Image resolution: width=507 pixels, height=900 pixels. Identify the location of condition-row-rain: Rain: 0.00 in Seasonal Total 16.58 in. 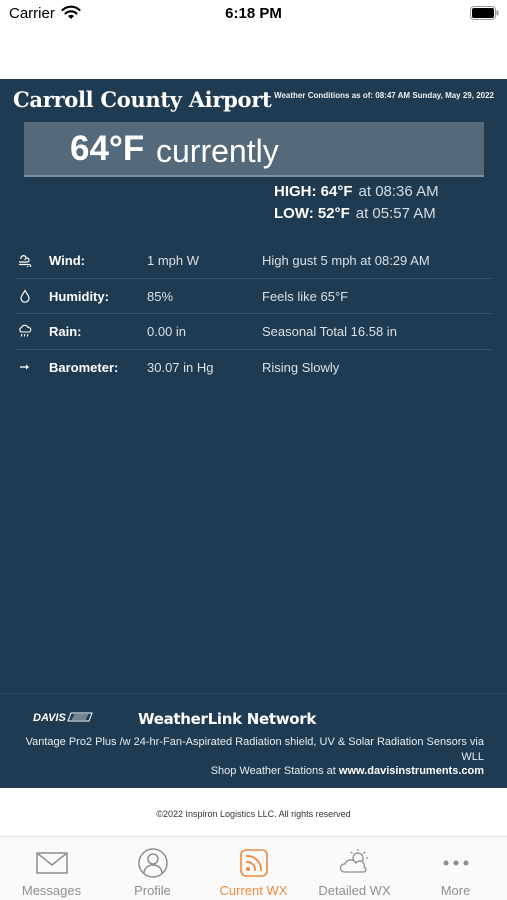
(254, 332).